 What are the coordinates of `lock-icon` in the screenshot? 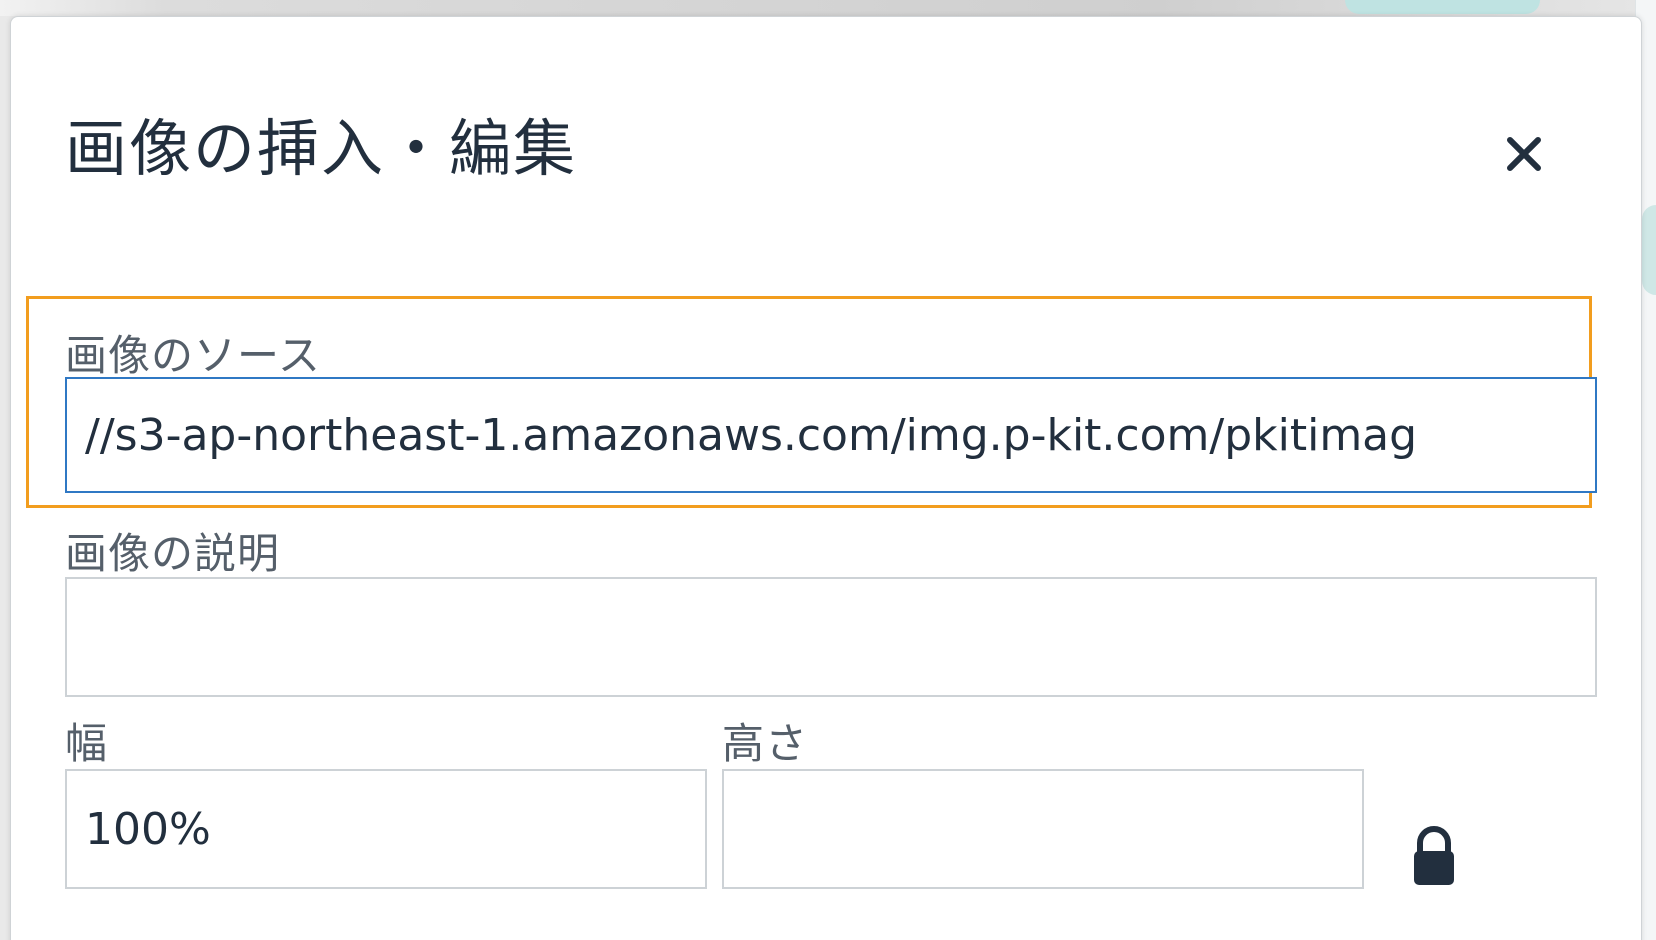 It's located at (1434, 855).